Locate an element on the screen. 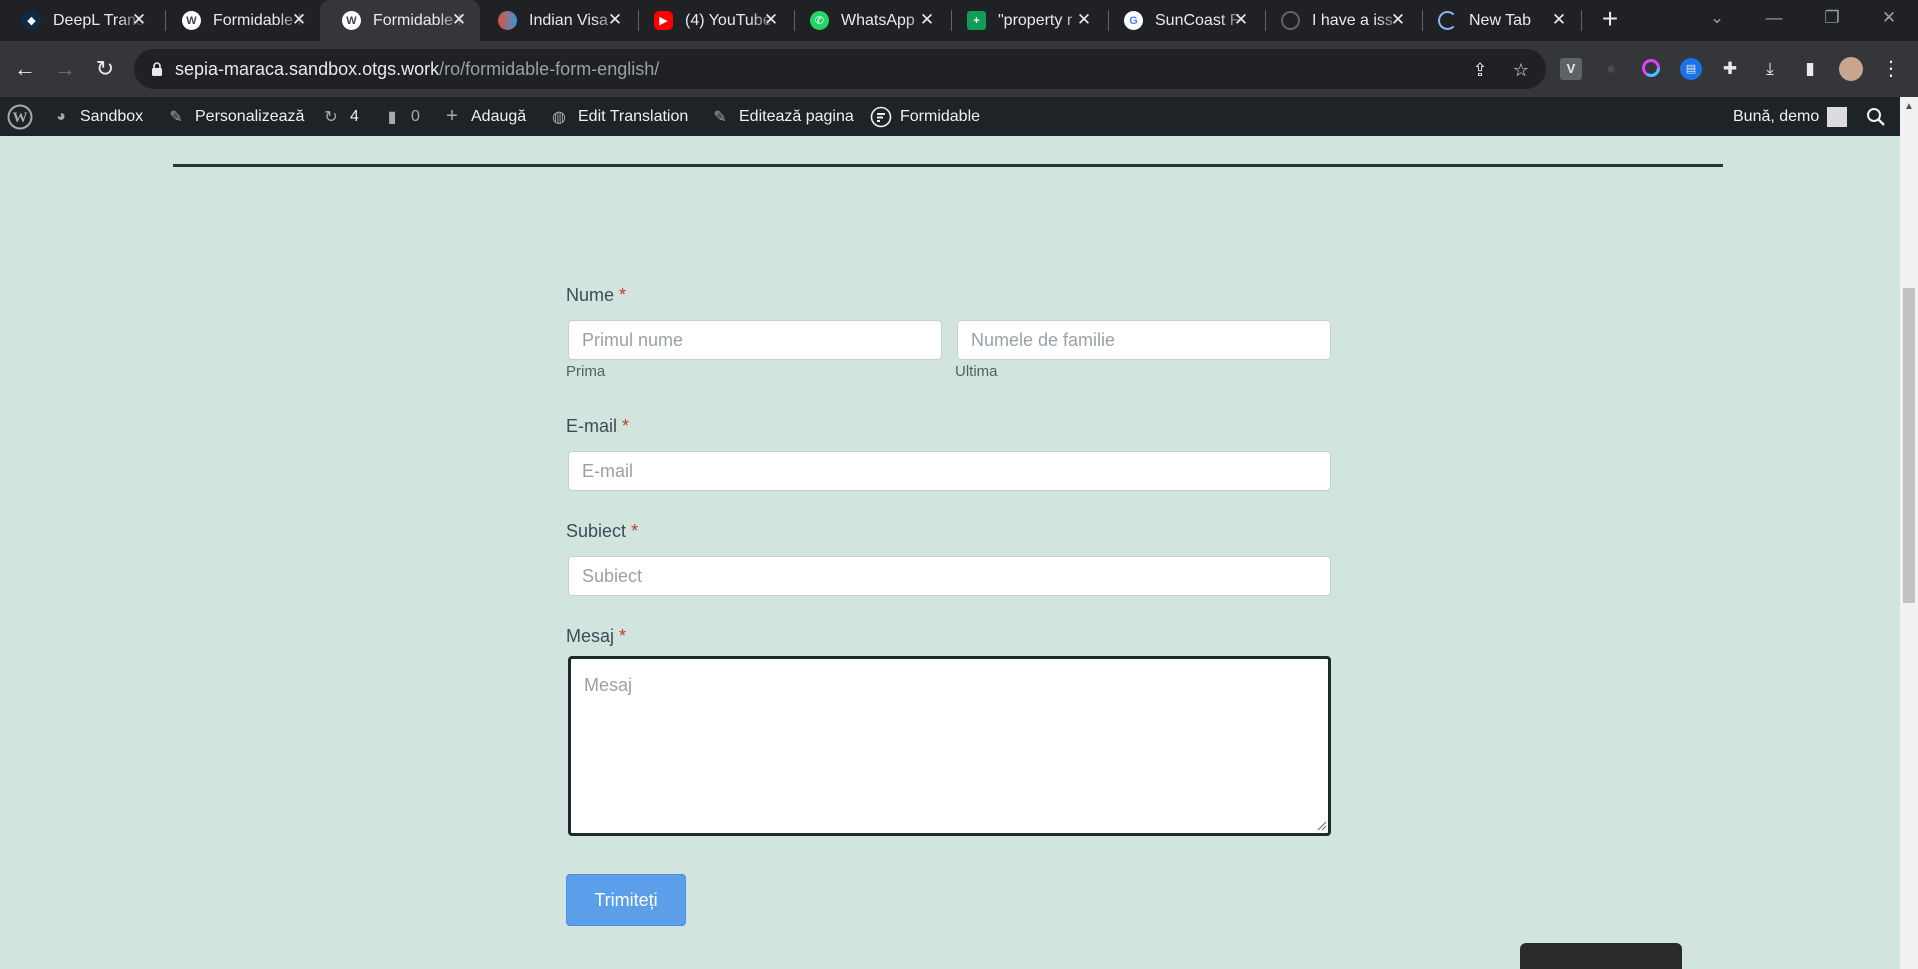 The image size is (1918, 969). section-divider is located at coordinates (948, 165).